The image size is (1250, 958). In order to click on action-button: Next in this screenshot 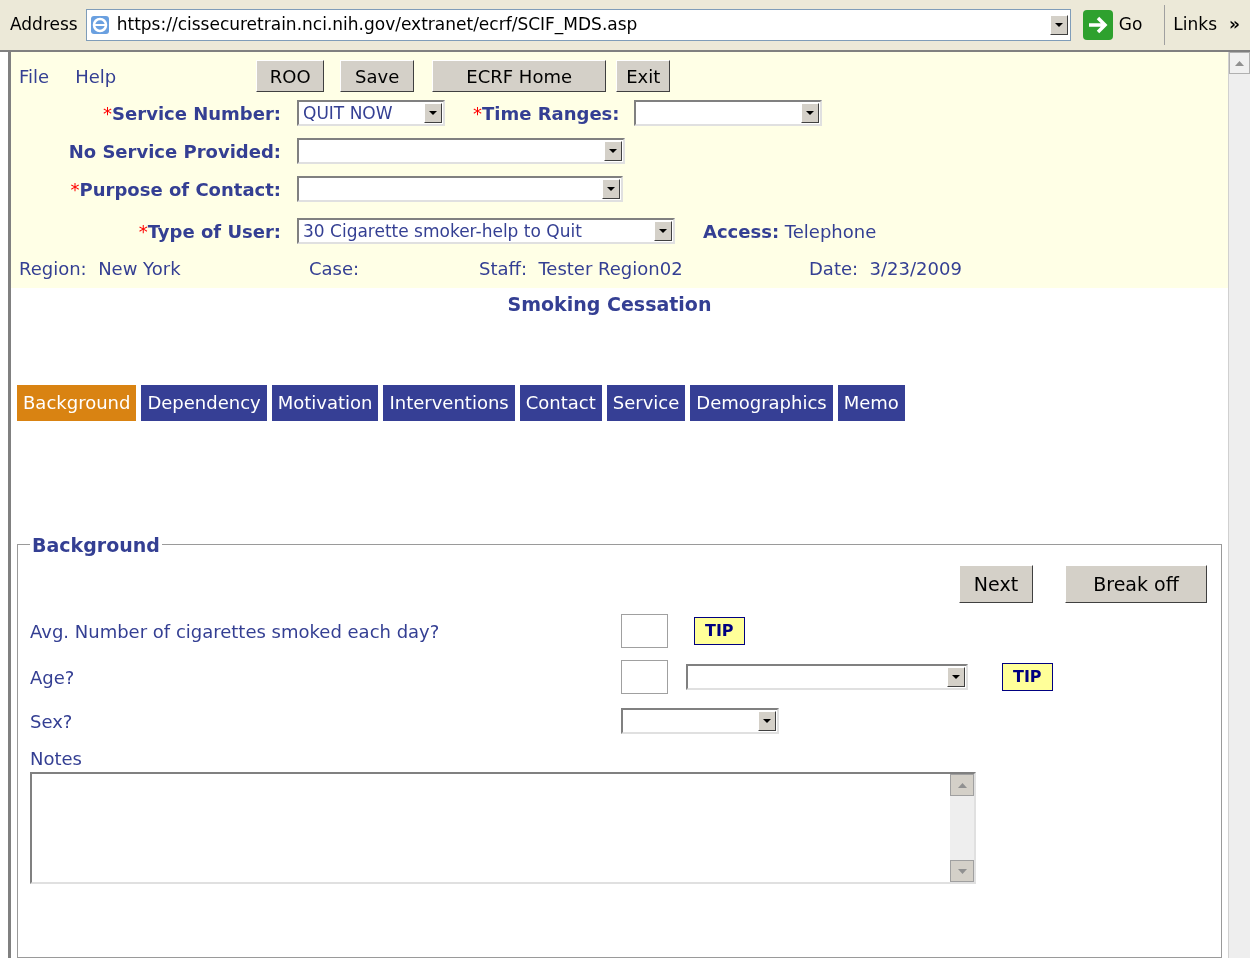, I will do `click(996, 584)`.